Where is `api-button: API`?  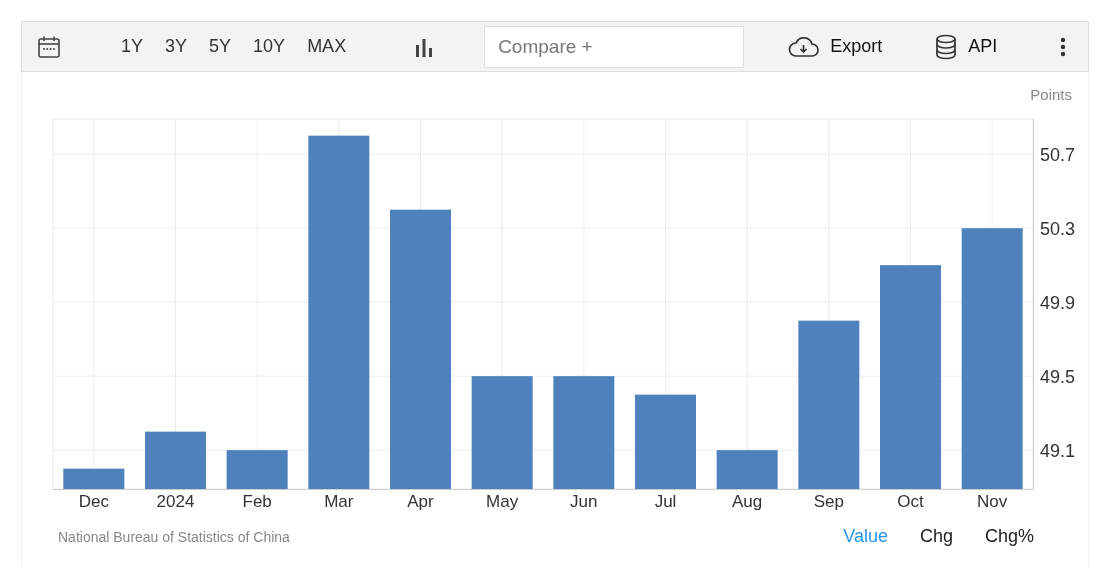
api-button: API is located at coordinates (966, 46).